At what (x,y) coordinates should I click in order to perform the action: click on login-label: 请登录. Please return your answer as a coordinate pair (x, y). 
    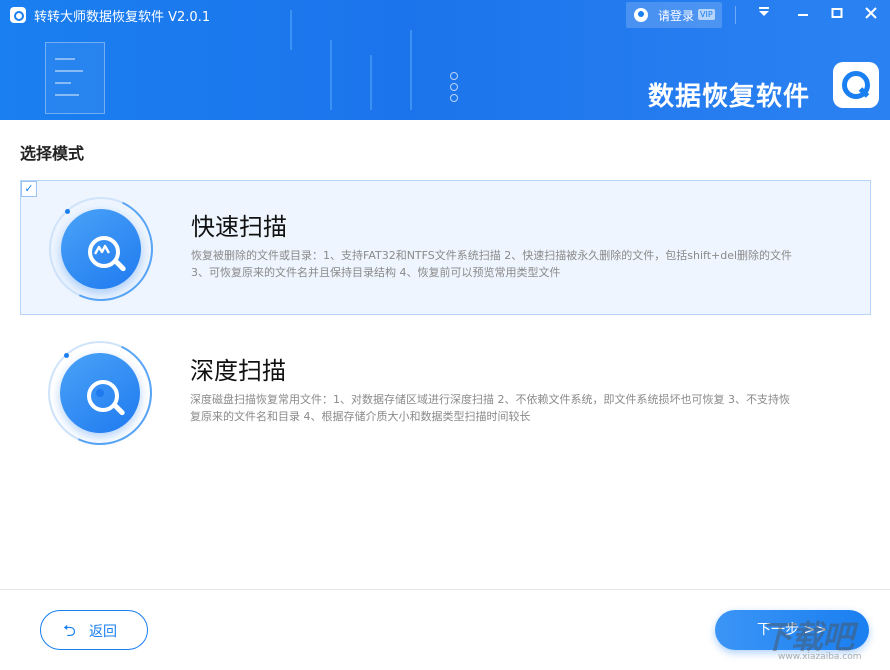
    Looking at the image, I should click on (676, 16).